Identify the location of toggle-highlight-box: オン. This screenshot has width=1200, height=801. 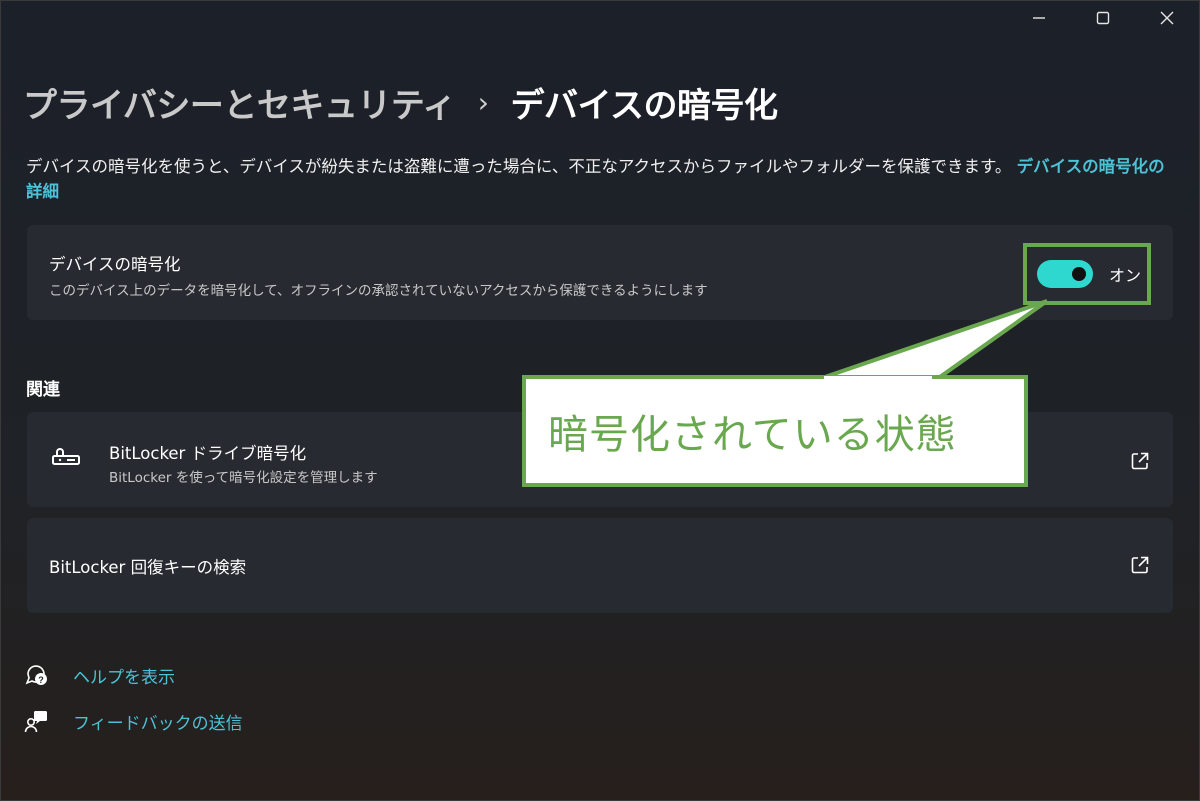
(1087, 274).